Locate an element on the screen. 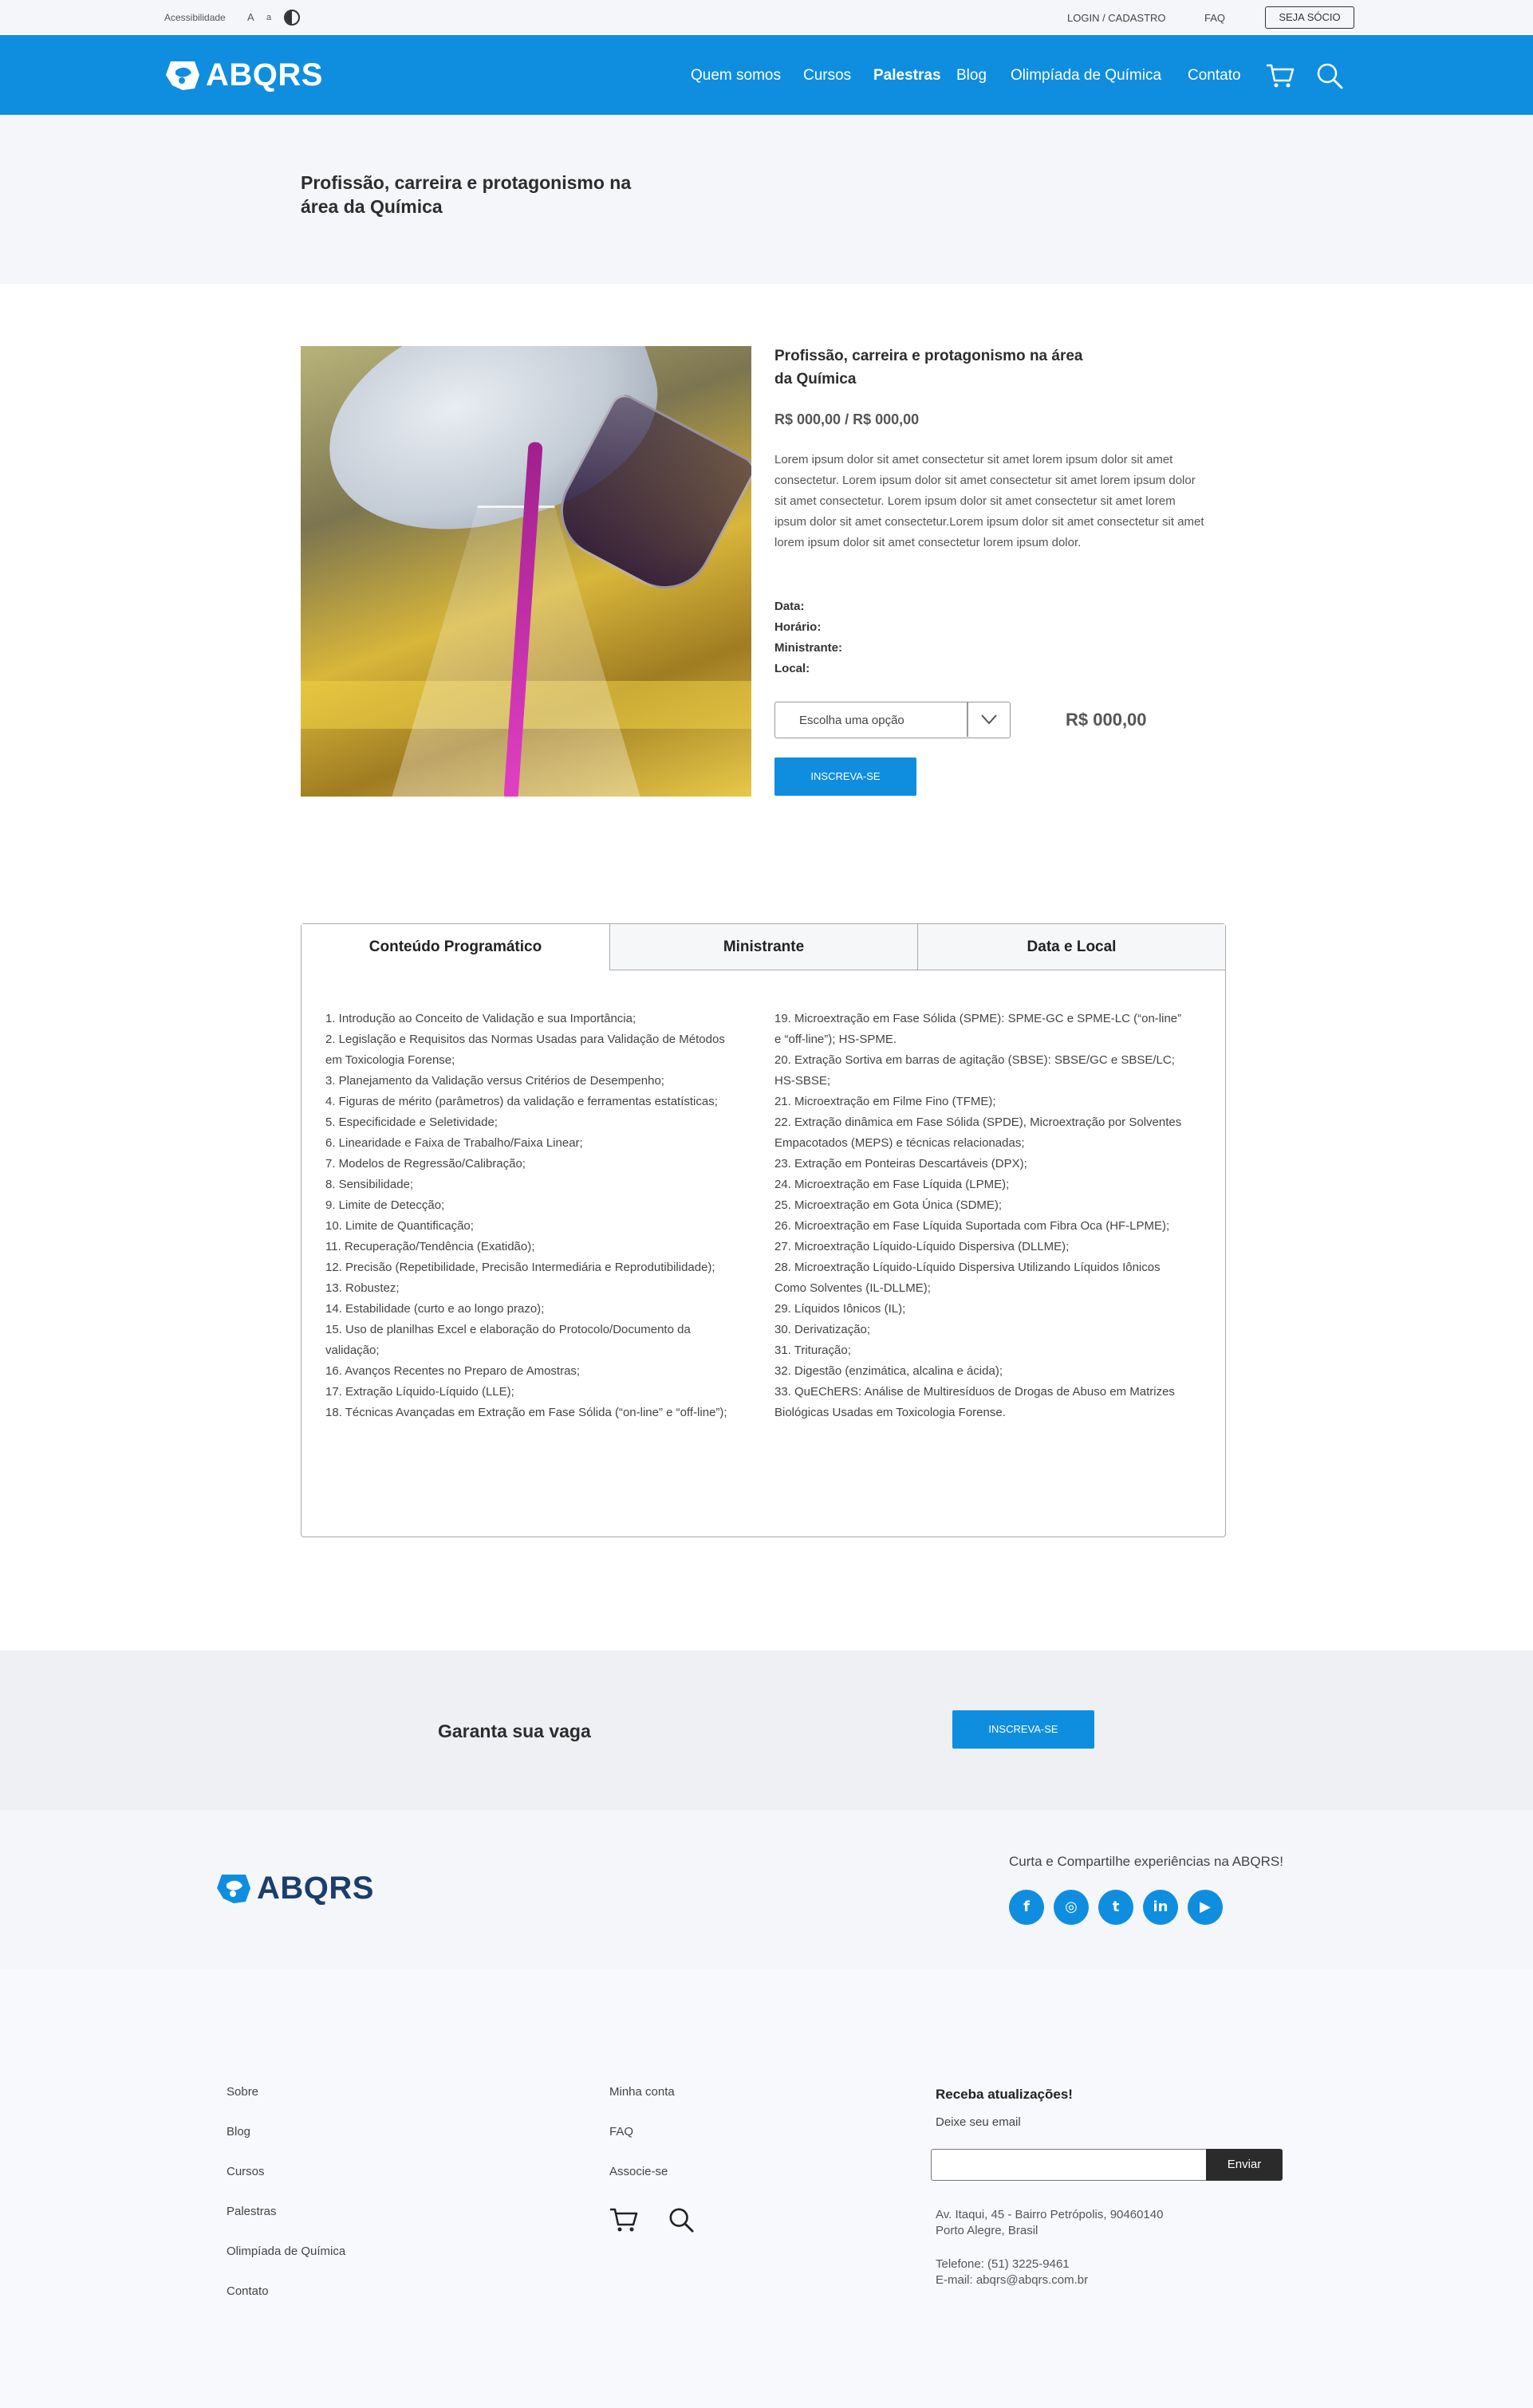  twitter-icon: t is located at coordinates (1115, 1908).